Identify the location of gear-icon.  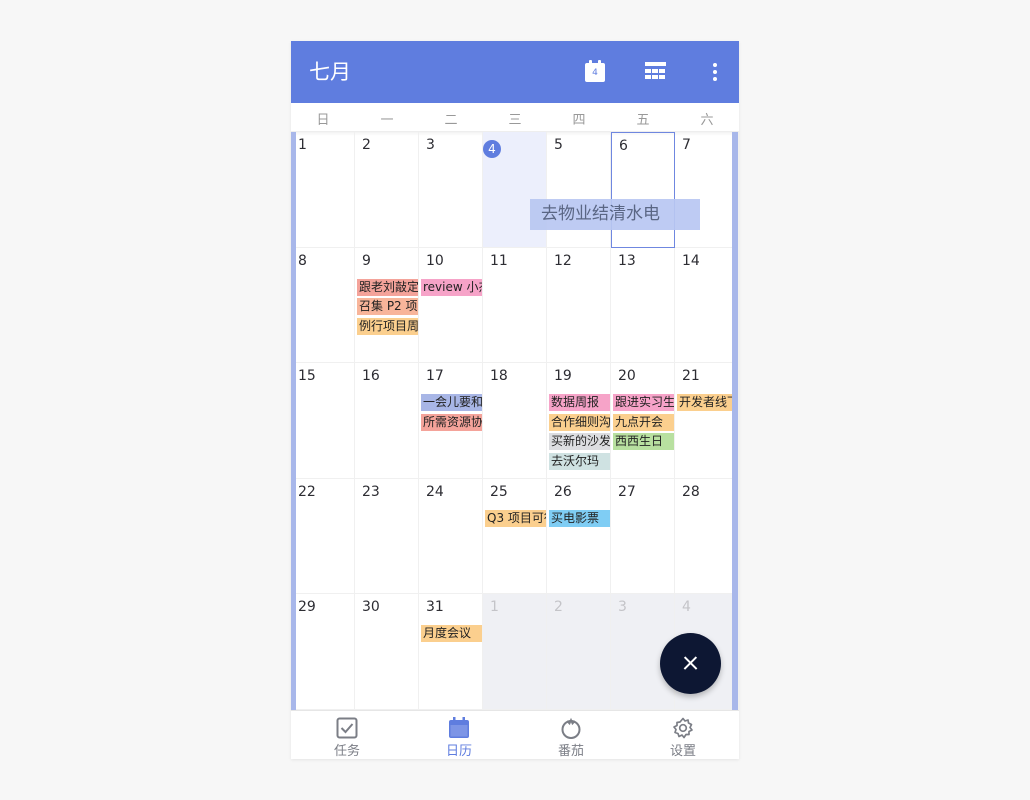
(683, 728).